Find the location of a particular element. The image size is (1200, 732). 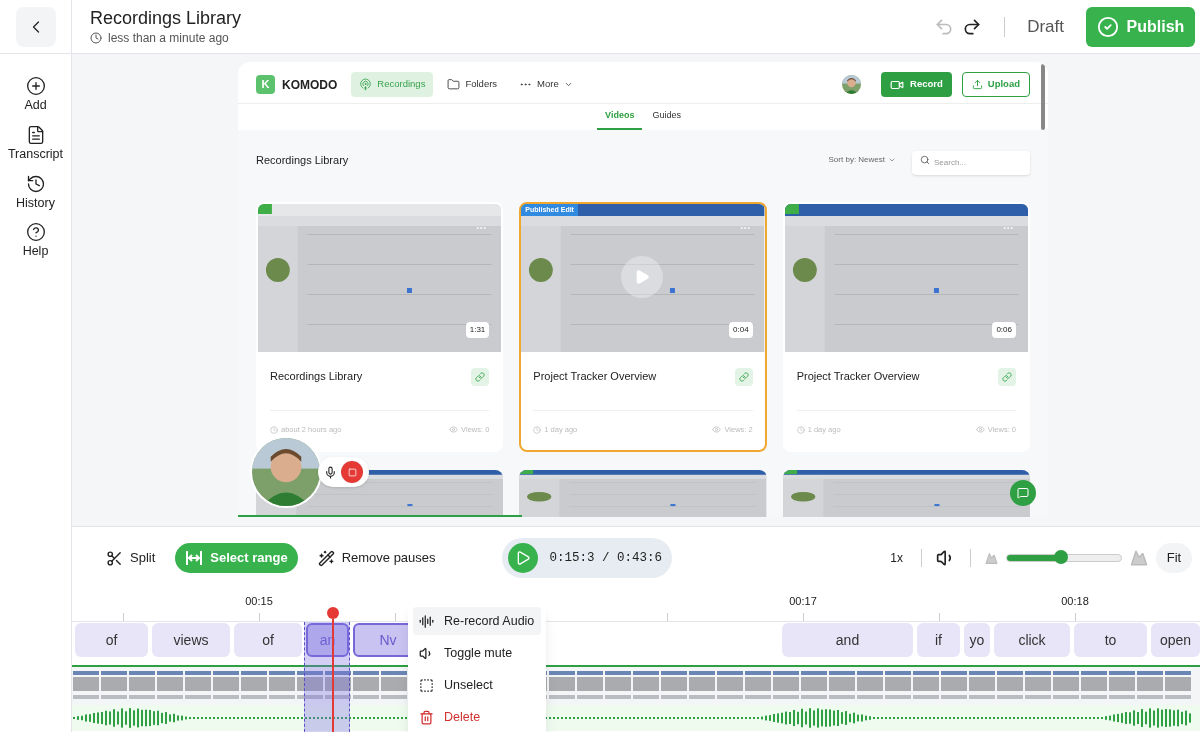

mic-icon is located at coordinates (330, 472).